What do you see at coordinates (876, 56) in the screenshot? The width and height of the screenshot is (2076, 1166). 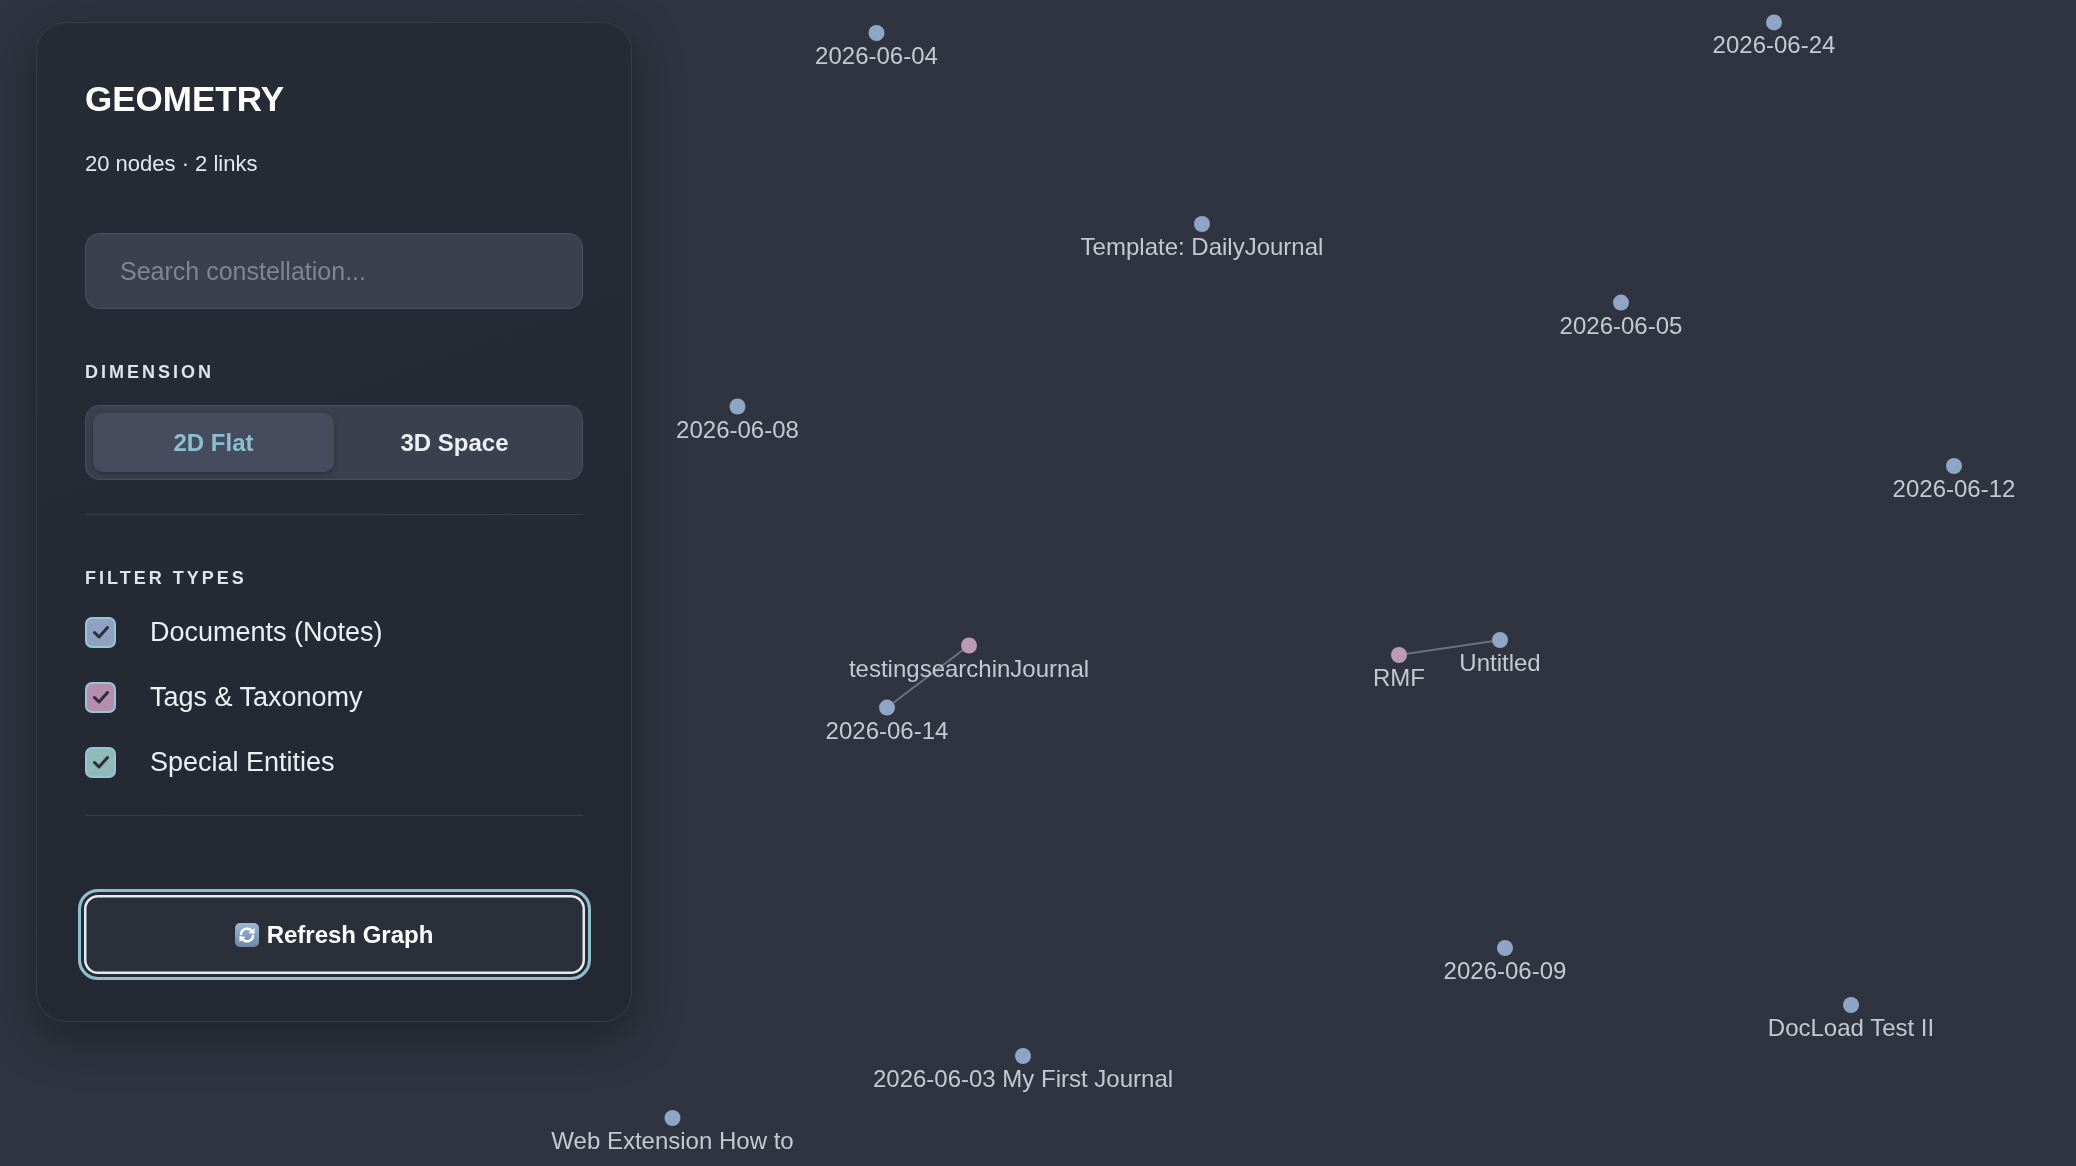 I see `node-label: 2026-06-04` at bounding box center [876, 56].